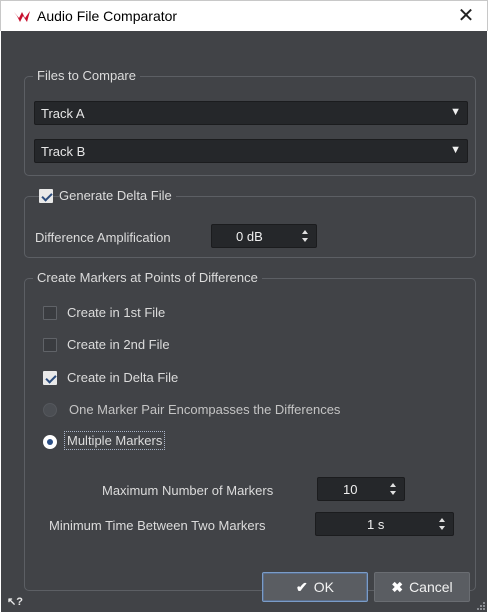  Describe the element at coordinates (302, 586) in the screenshot. I see `checkmark-icon: ✔` at that location.